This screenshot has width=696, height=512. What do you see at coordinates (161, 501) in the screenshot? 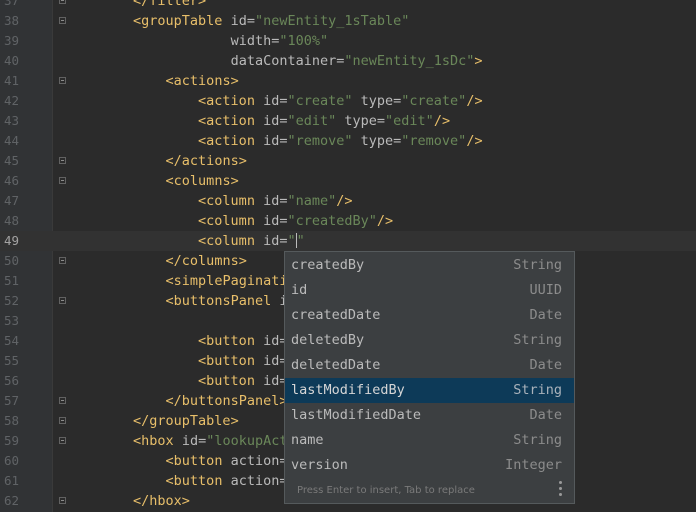
I see `code-text: </hbox>` at bounding box center [161, 501].